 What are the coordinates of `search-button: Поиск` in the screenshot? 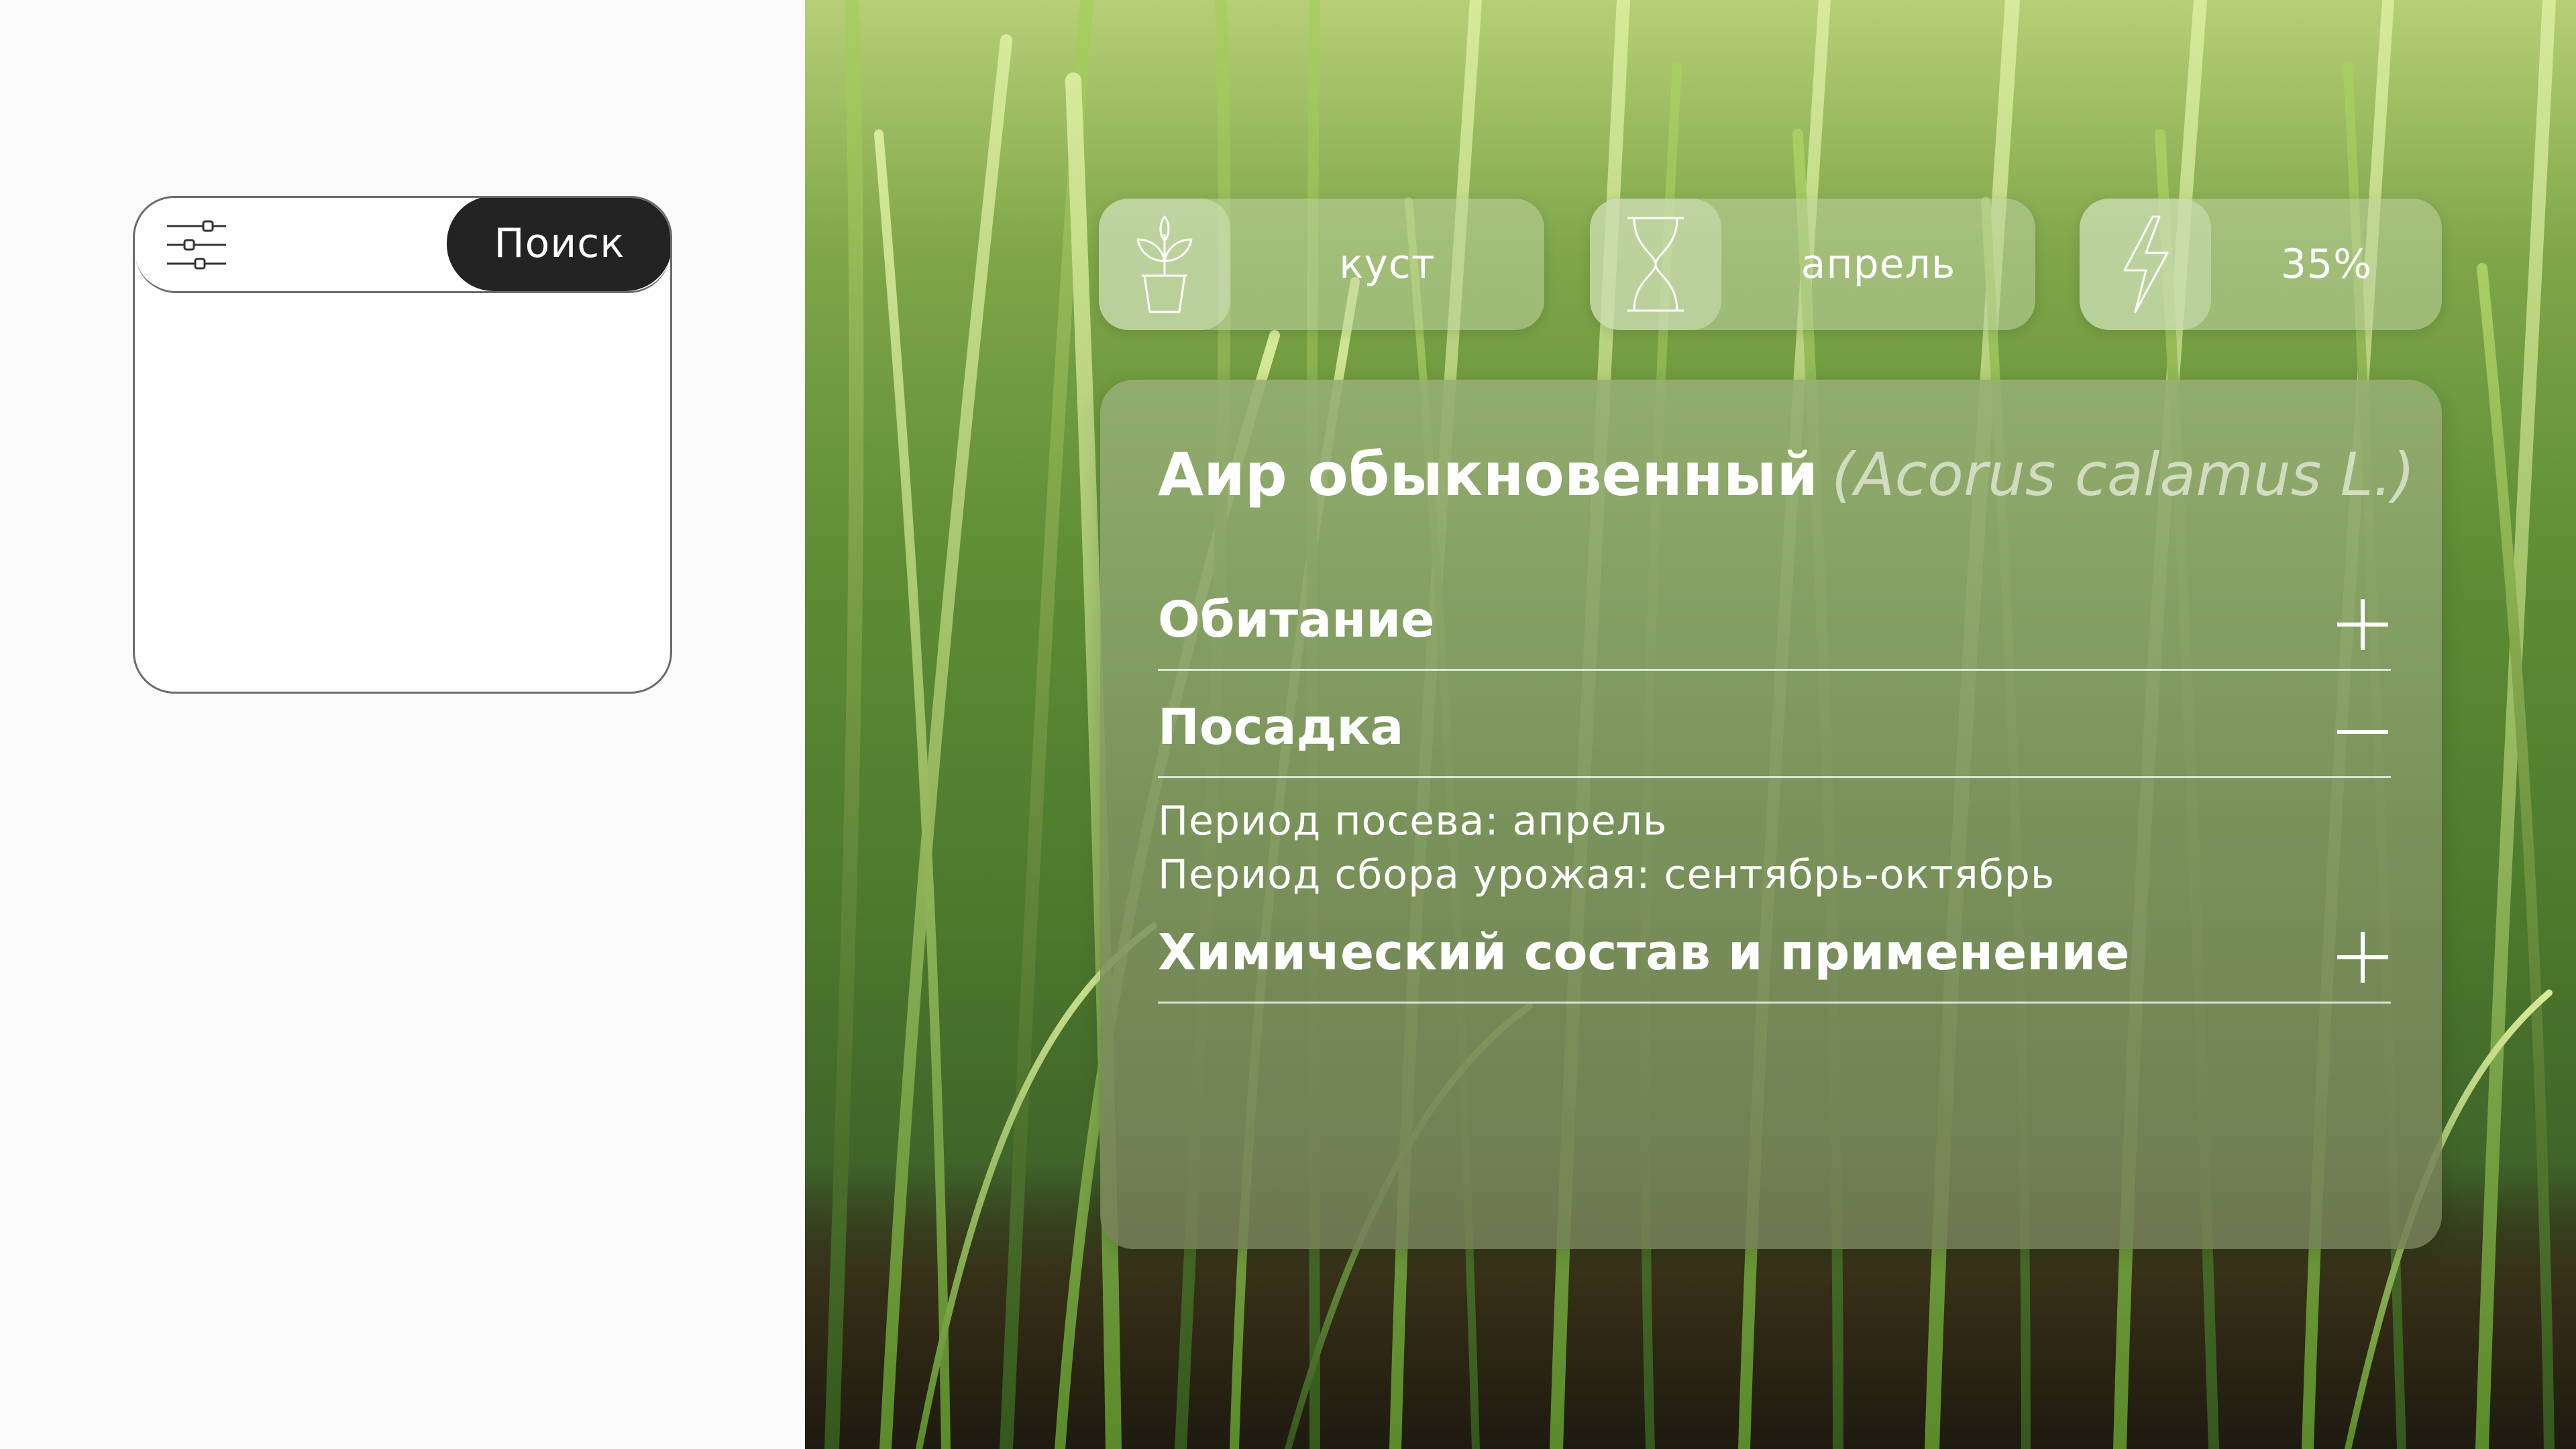 It's located at (558, 244).